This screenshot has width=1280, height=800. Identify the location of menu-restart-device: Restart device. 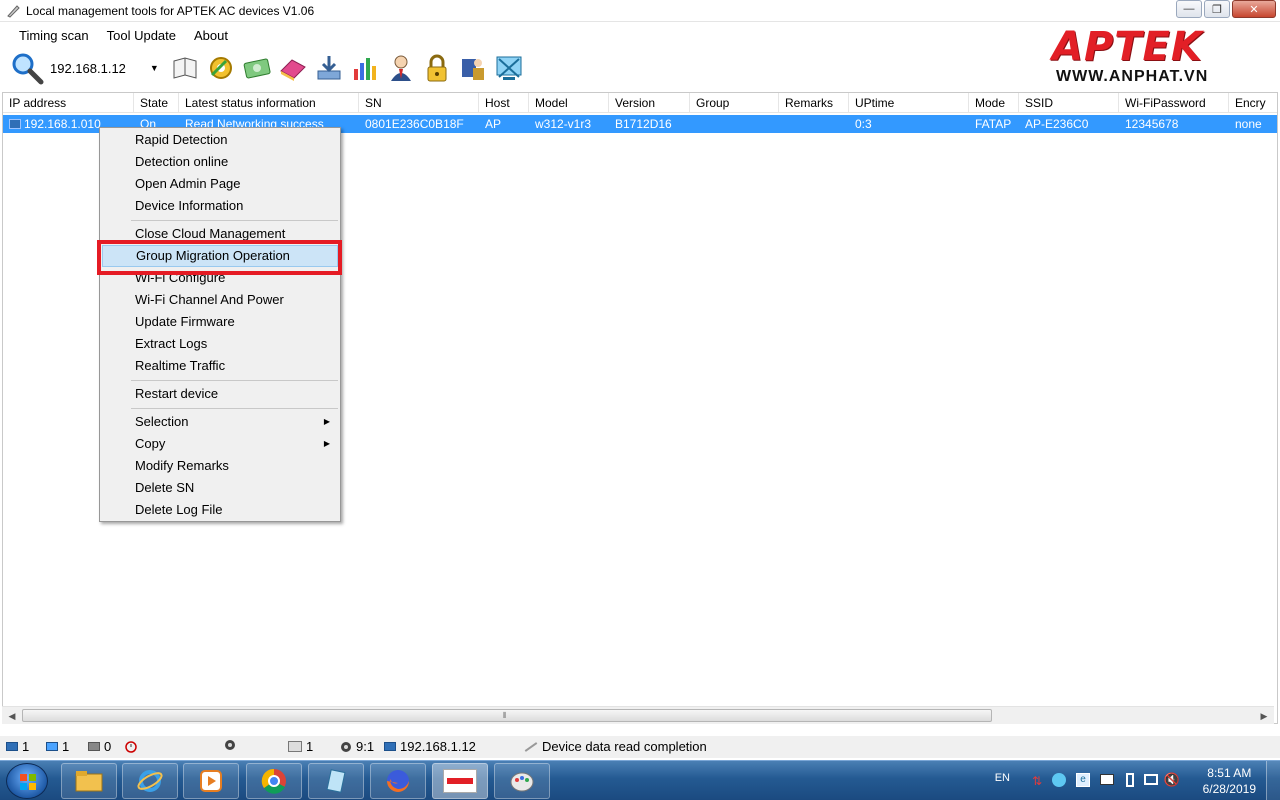
(220, 394).